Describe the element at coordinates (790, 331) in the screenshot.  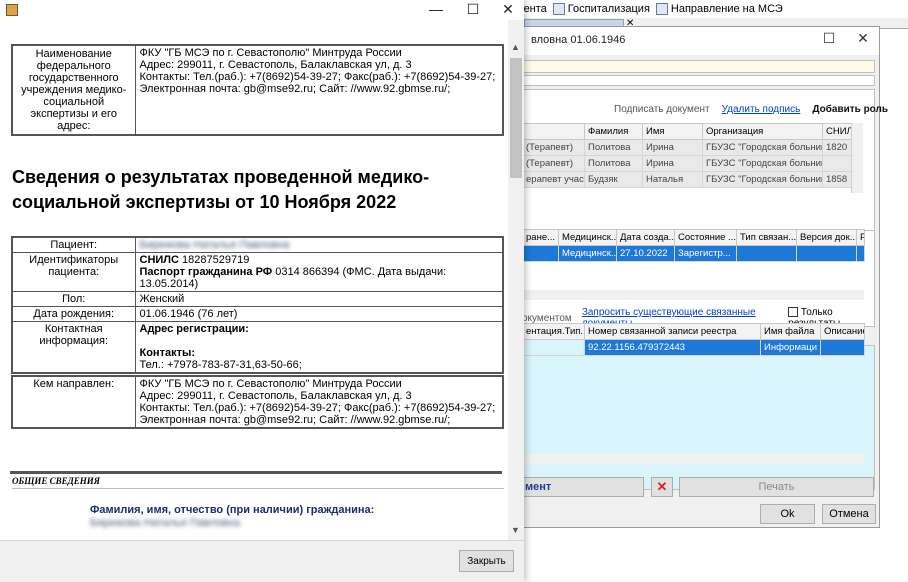
I see `column-header: Имя файла` at that location.